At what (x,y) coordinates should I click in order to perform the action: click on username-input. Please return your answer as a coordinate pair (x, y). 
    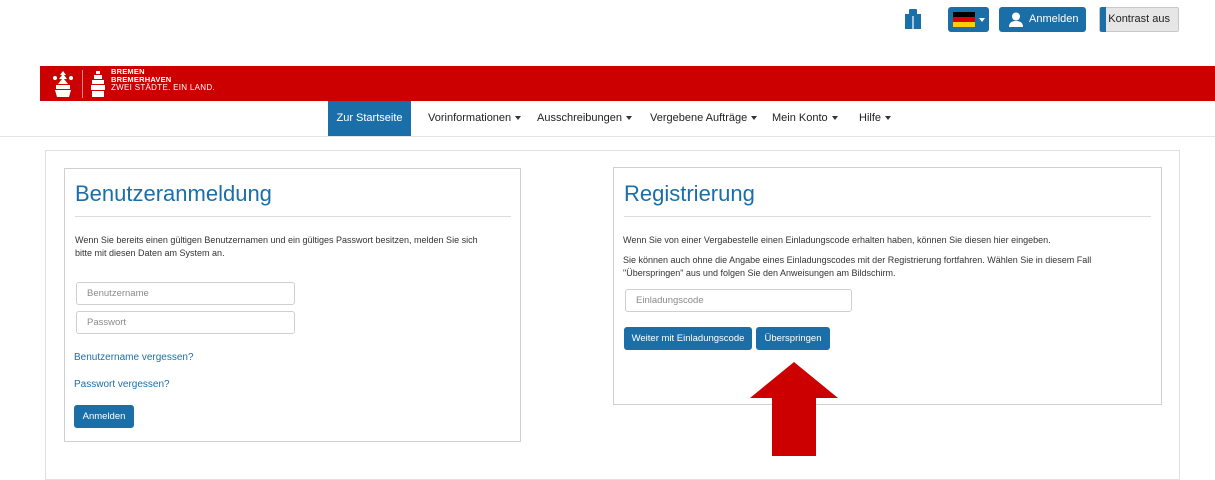
    Looking at the image, I should click on (185, 293).